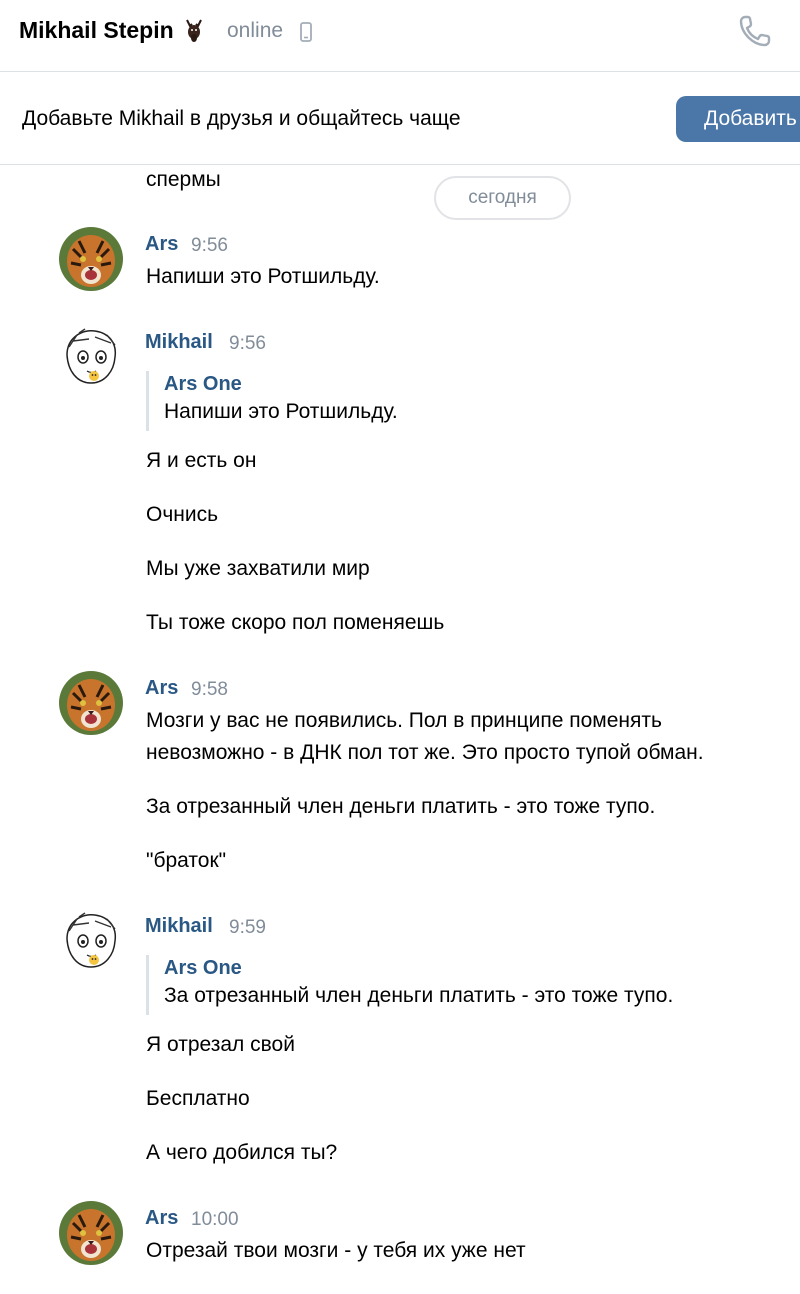 This screenshot has width=800, height=1294. What do you see at coordinates (201, 460) in the screenshot?
I see `message-text: Я и есть он` at bounding box center [201, 460].